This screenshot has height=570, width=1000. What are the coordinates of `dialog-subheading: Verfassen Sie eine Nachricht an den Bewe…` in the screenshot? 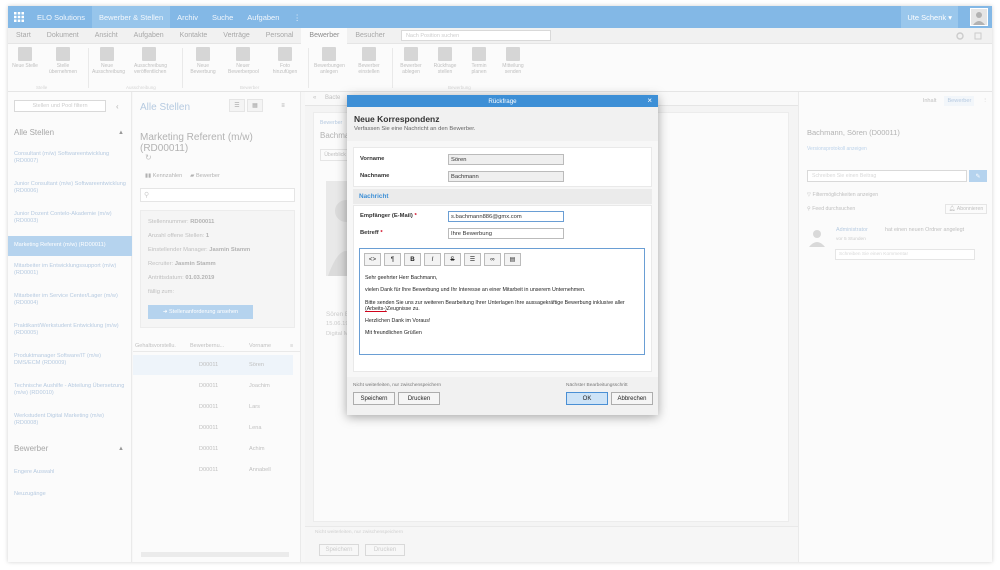 It's located at (415, 129).